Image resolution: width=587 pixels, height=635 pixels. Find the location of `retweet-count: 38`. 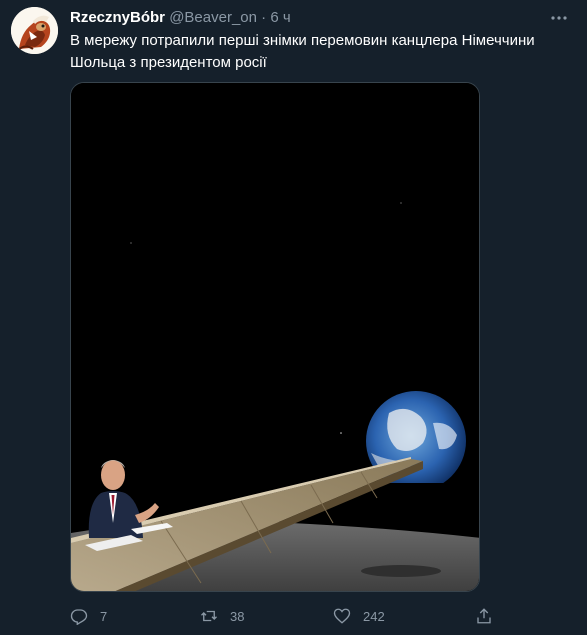

retweet-count: 38 is located at coordinates (237, 616).